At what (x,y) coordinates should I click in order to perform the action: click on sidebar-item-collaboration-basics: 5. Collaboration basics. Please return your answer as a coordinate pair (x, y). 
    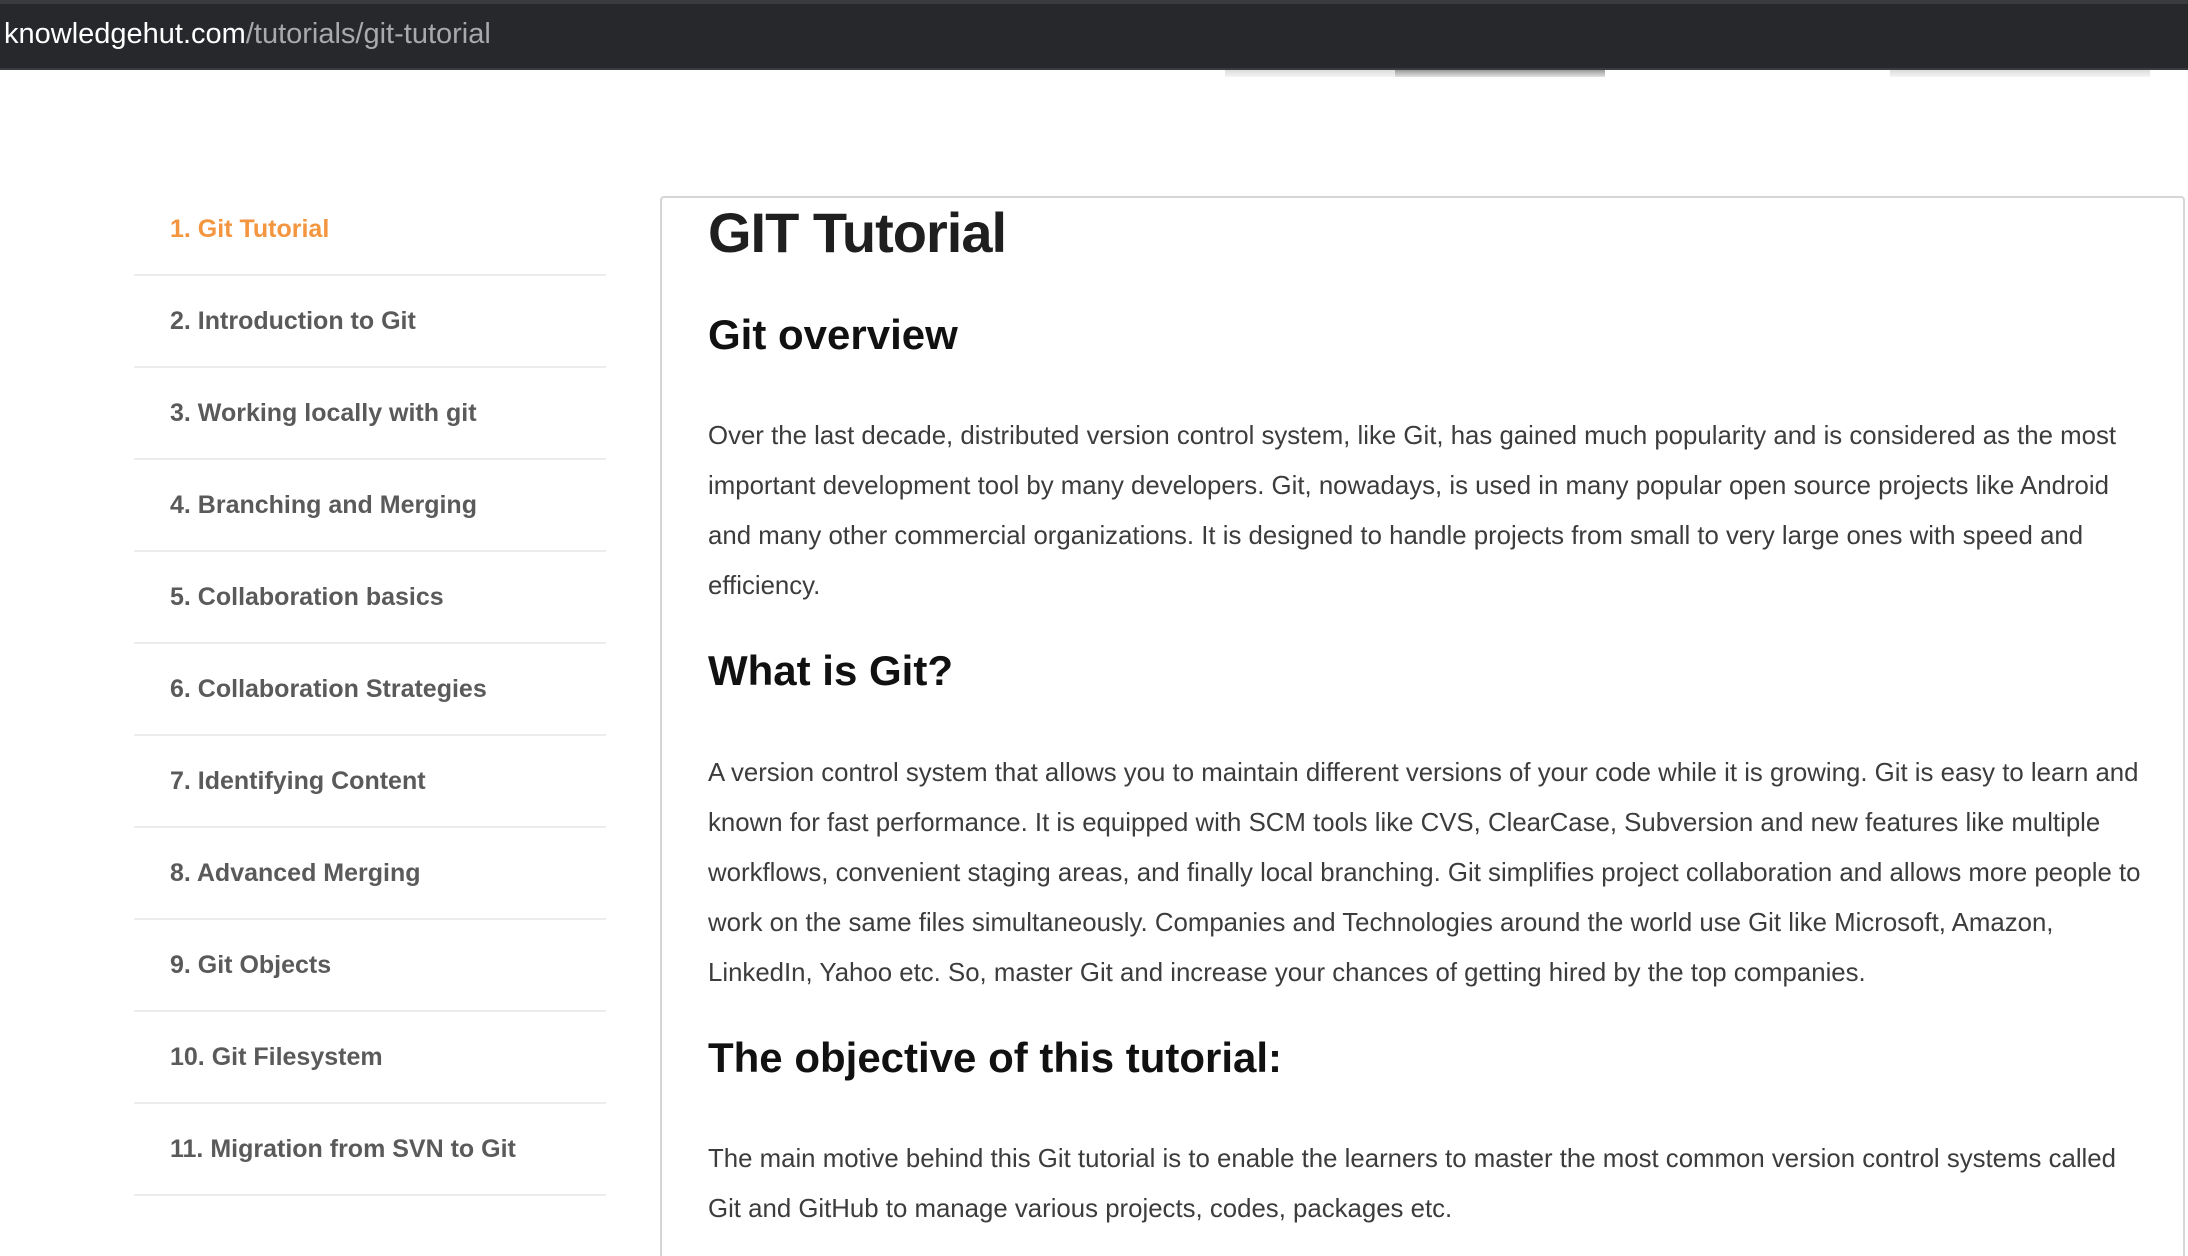
    Looking at the image, I should click on (370, 598).